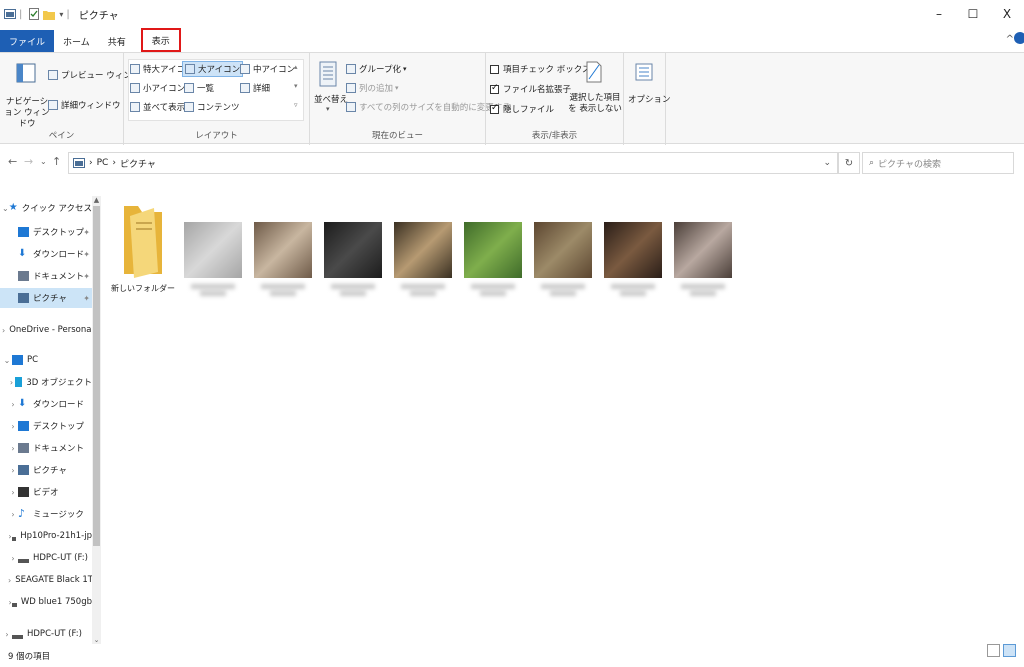 The width and height of the screenshot is (1024, 667). I want to click on navigation-pane-label: ナビゲーション ウィンドウ, so click(27, 113).